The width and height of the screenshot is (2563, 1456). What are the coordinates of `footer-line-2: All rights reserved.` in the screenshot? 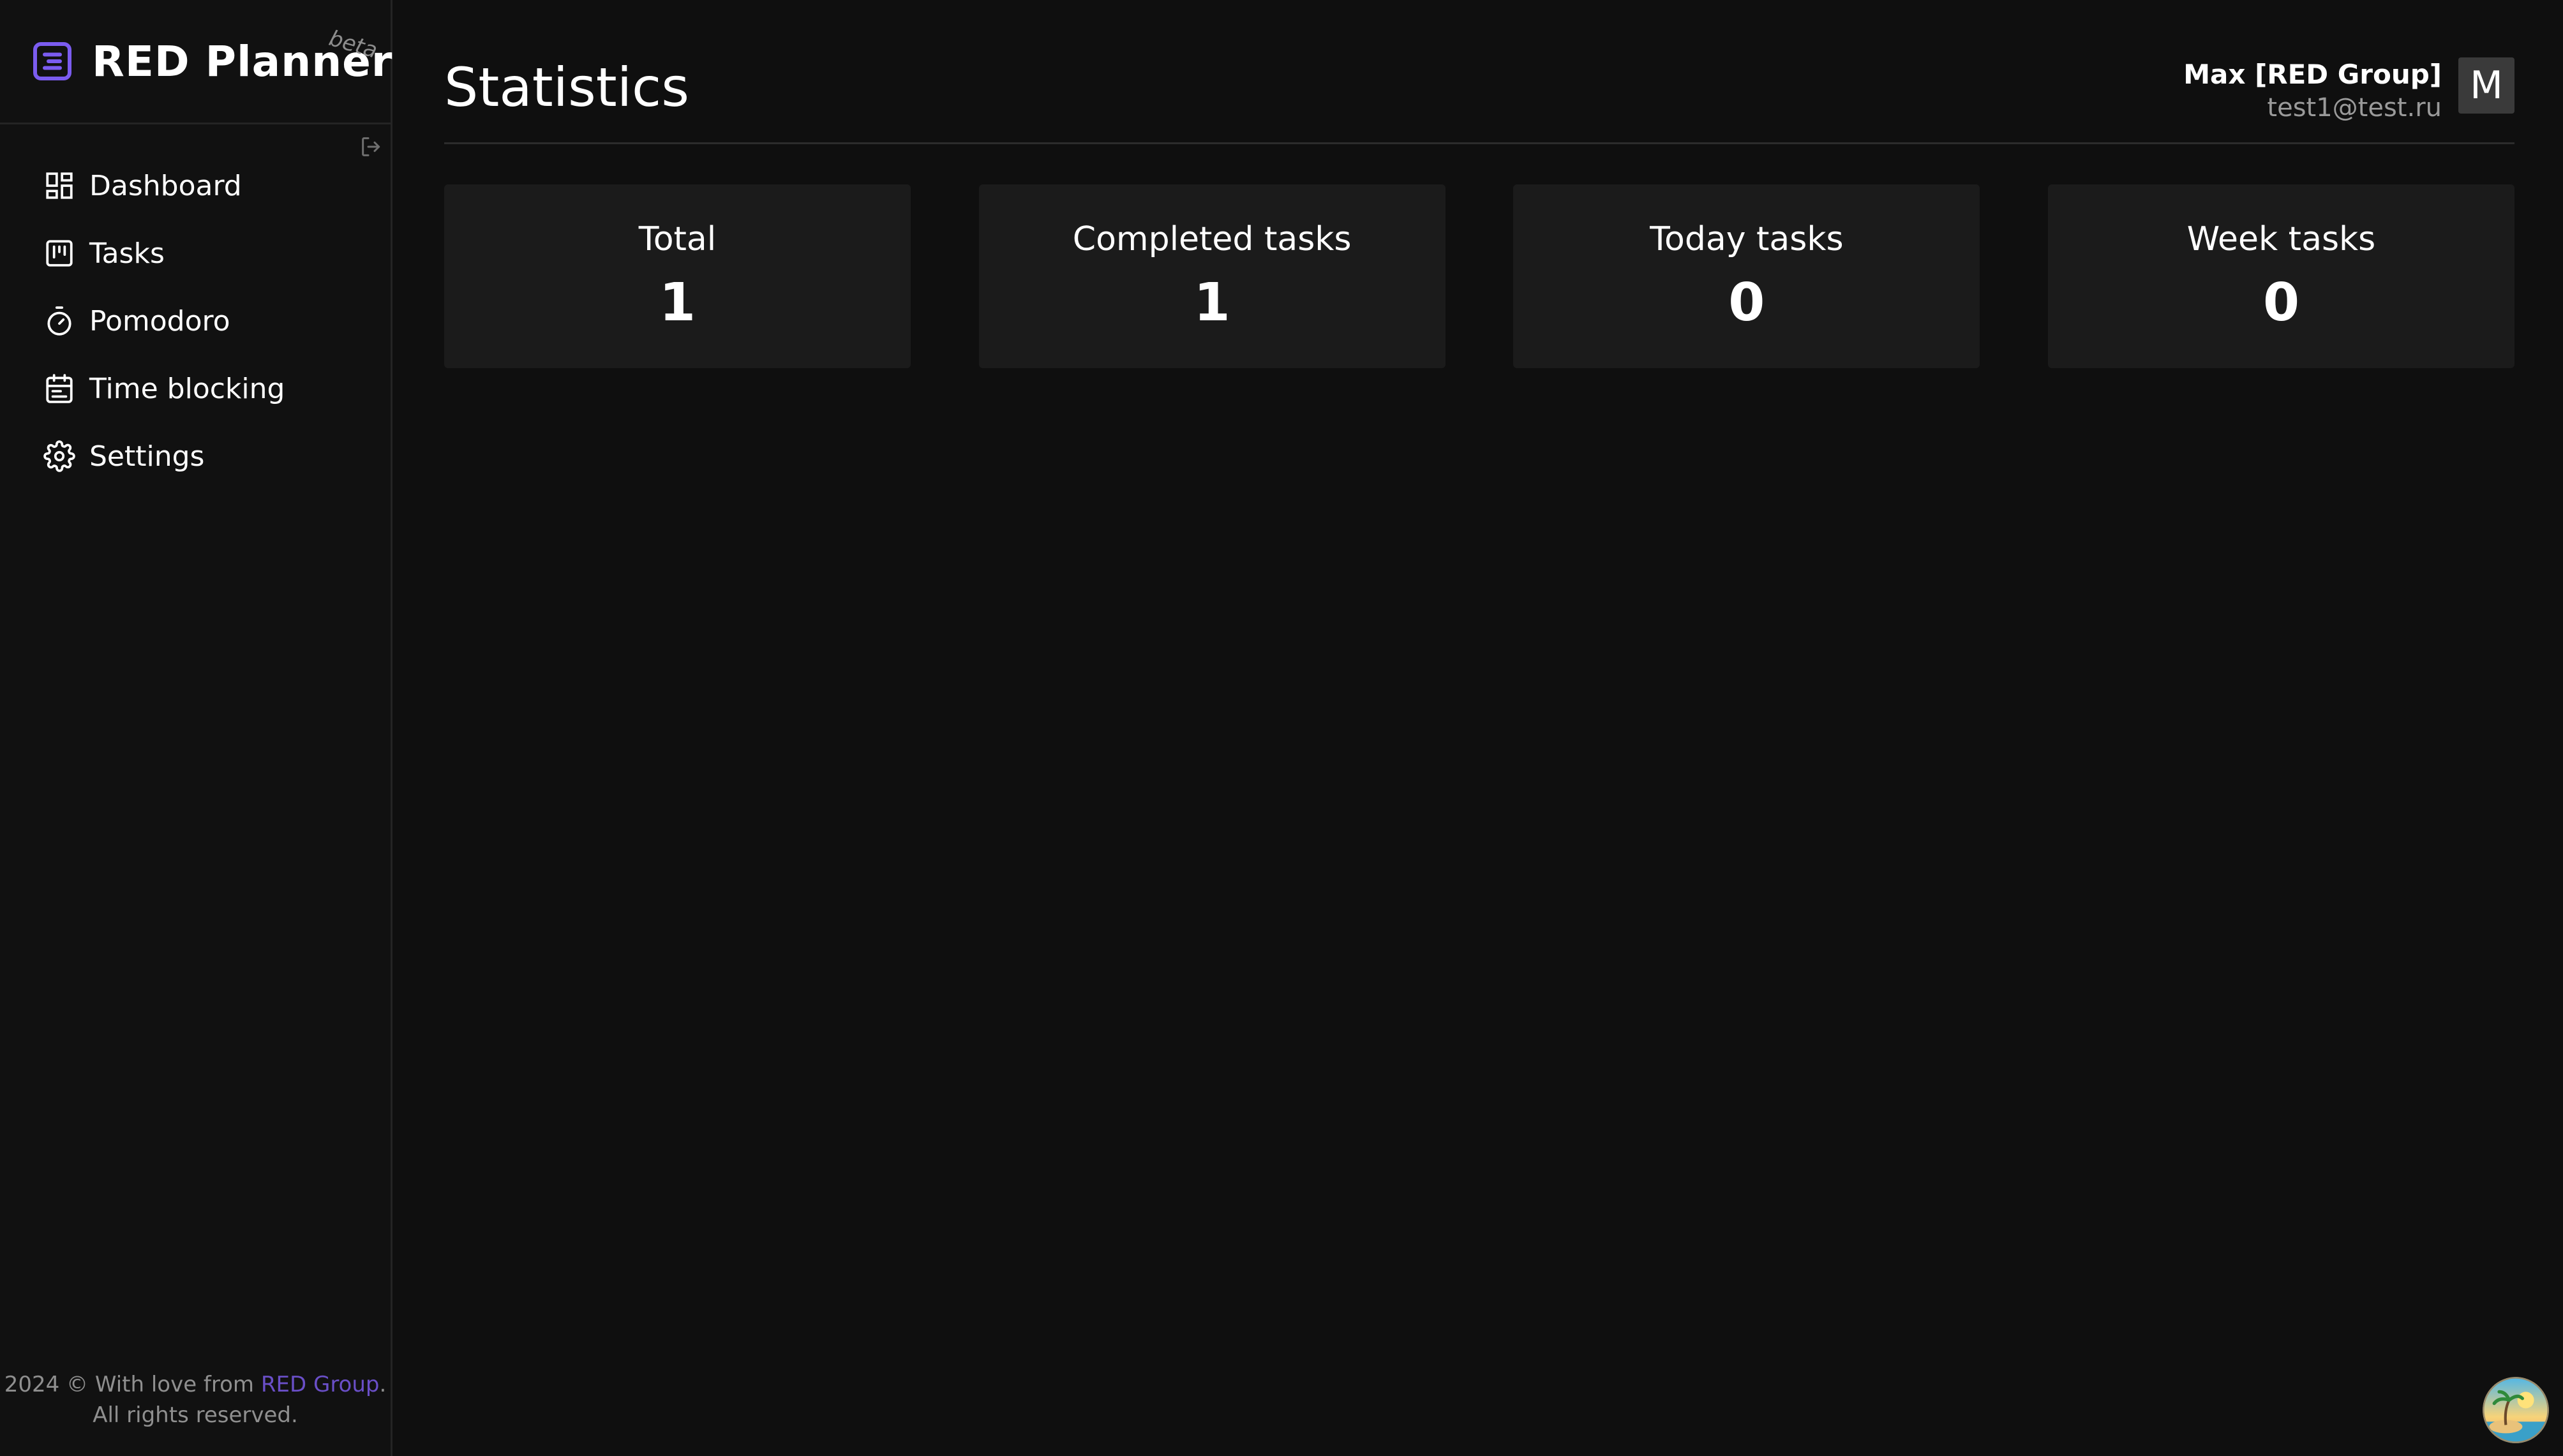 It's located at (195, 1415).